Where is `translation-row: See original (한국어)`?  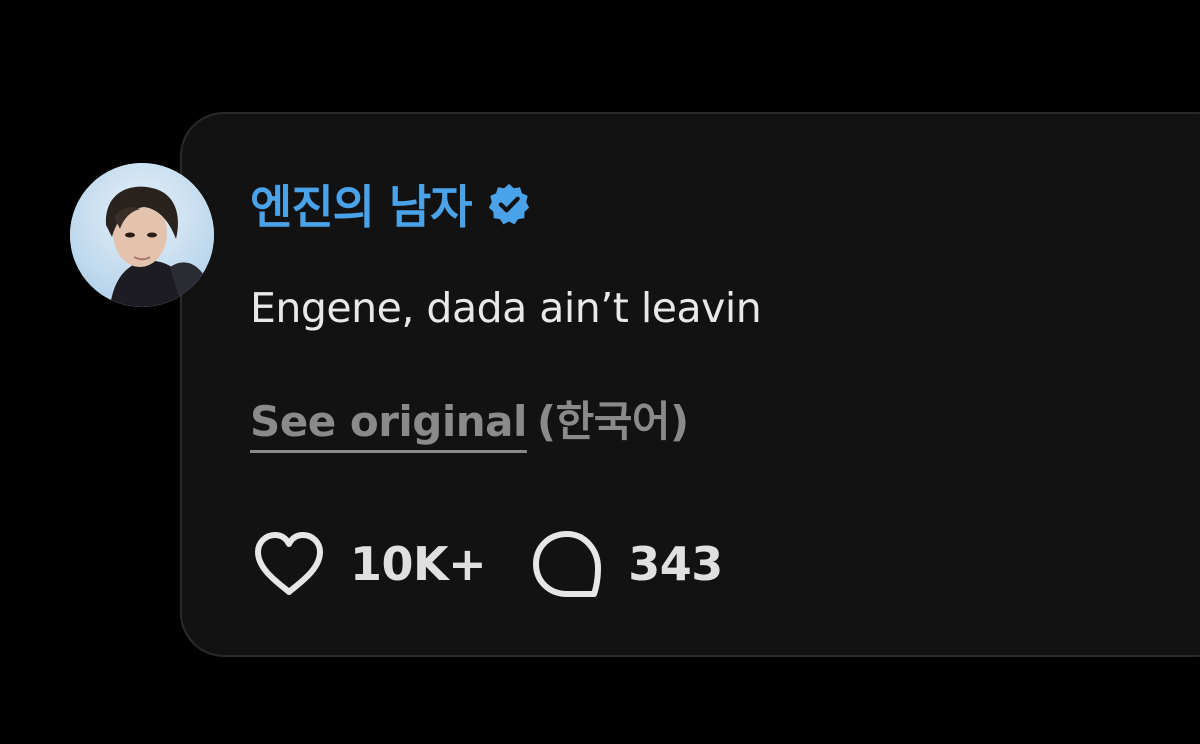 translation-row: See original (한국어) is located at coordinates (469, 418).